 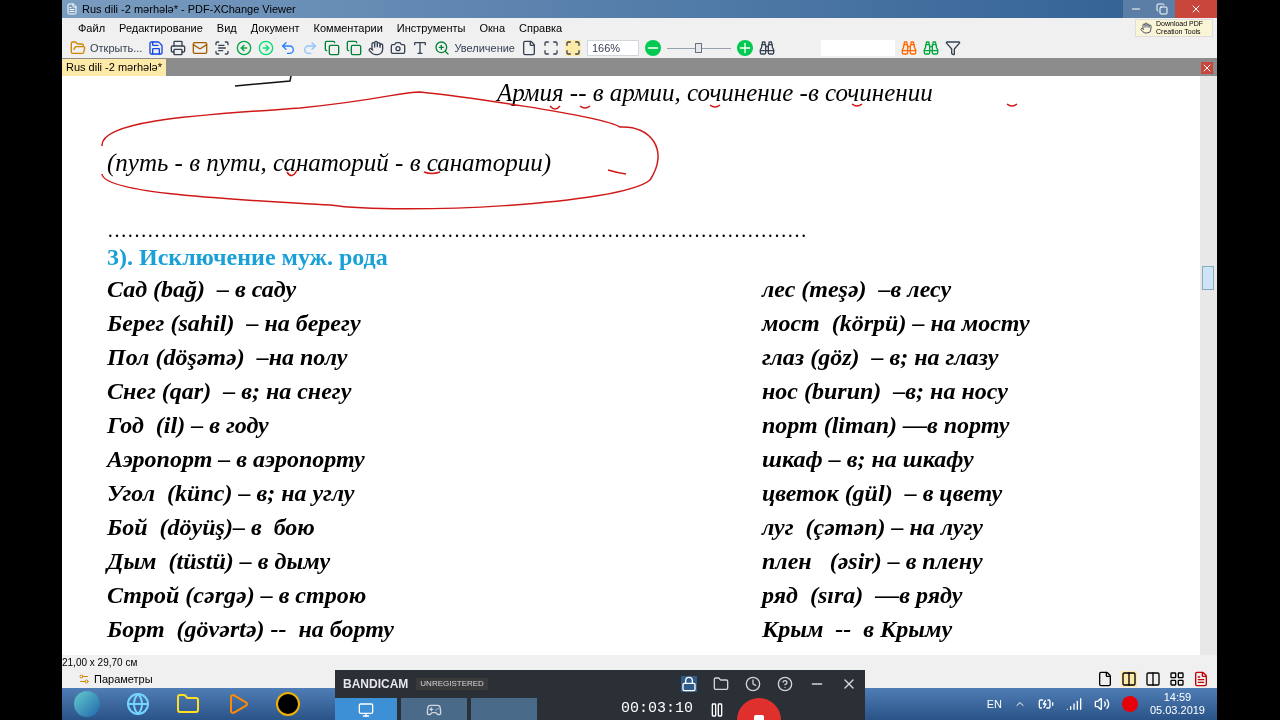 I want to click on menu-item: Редактирование, so click(x=161, y=28).